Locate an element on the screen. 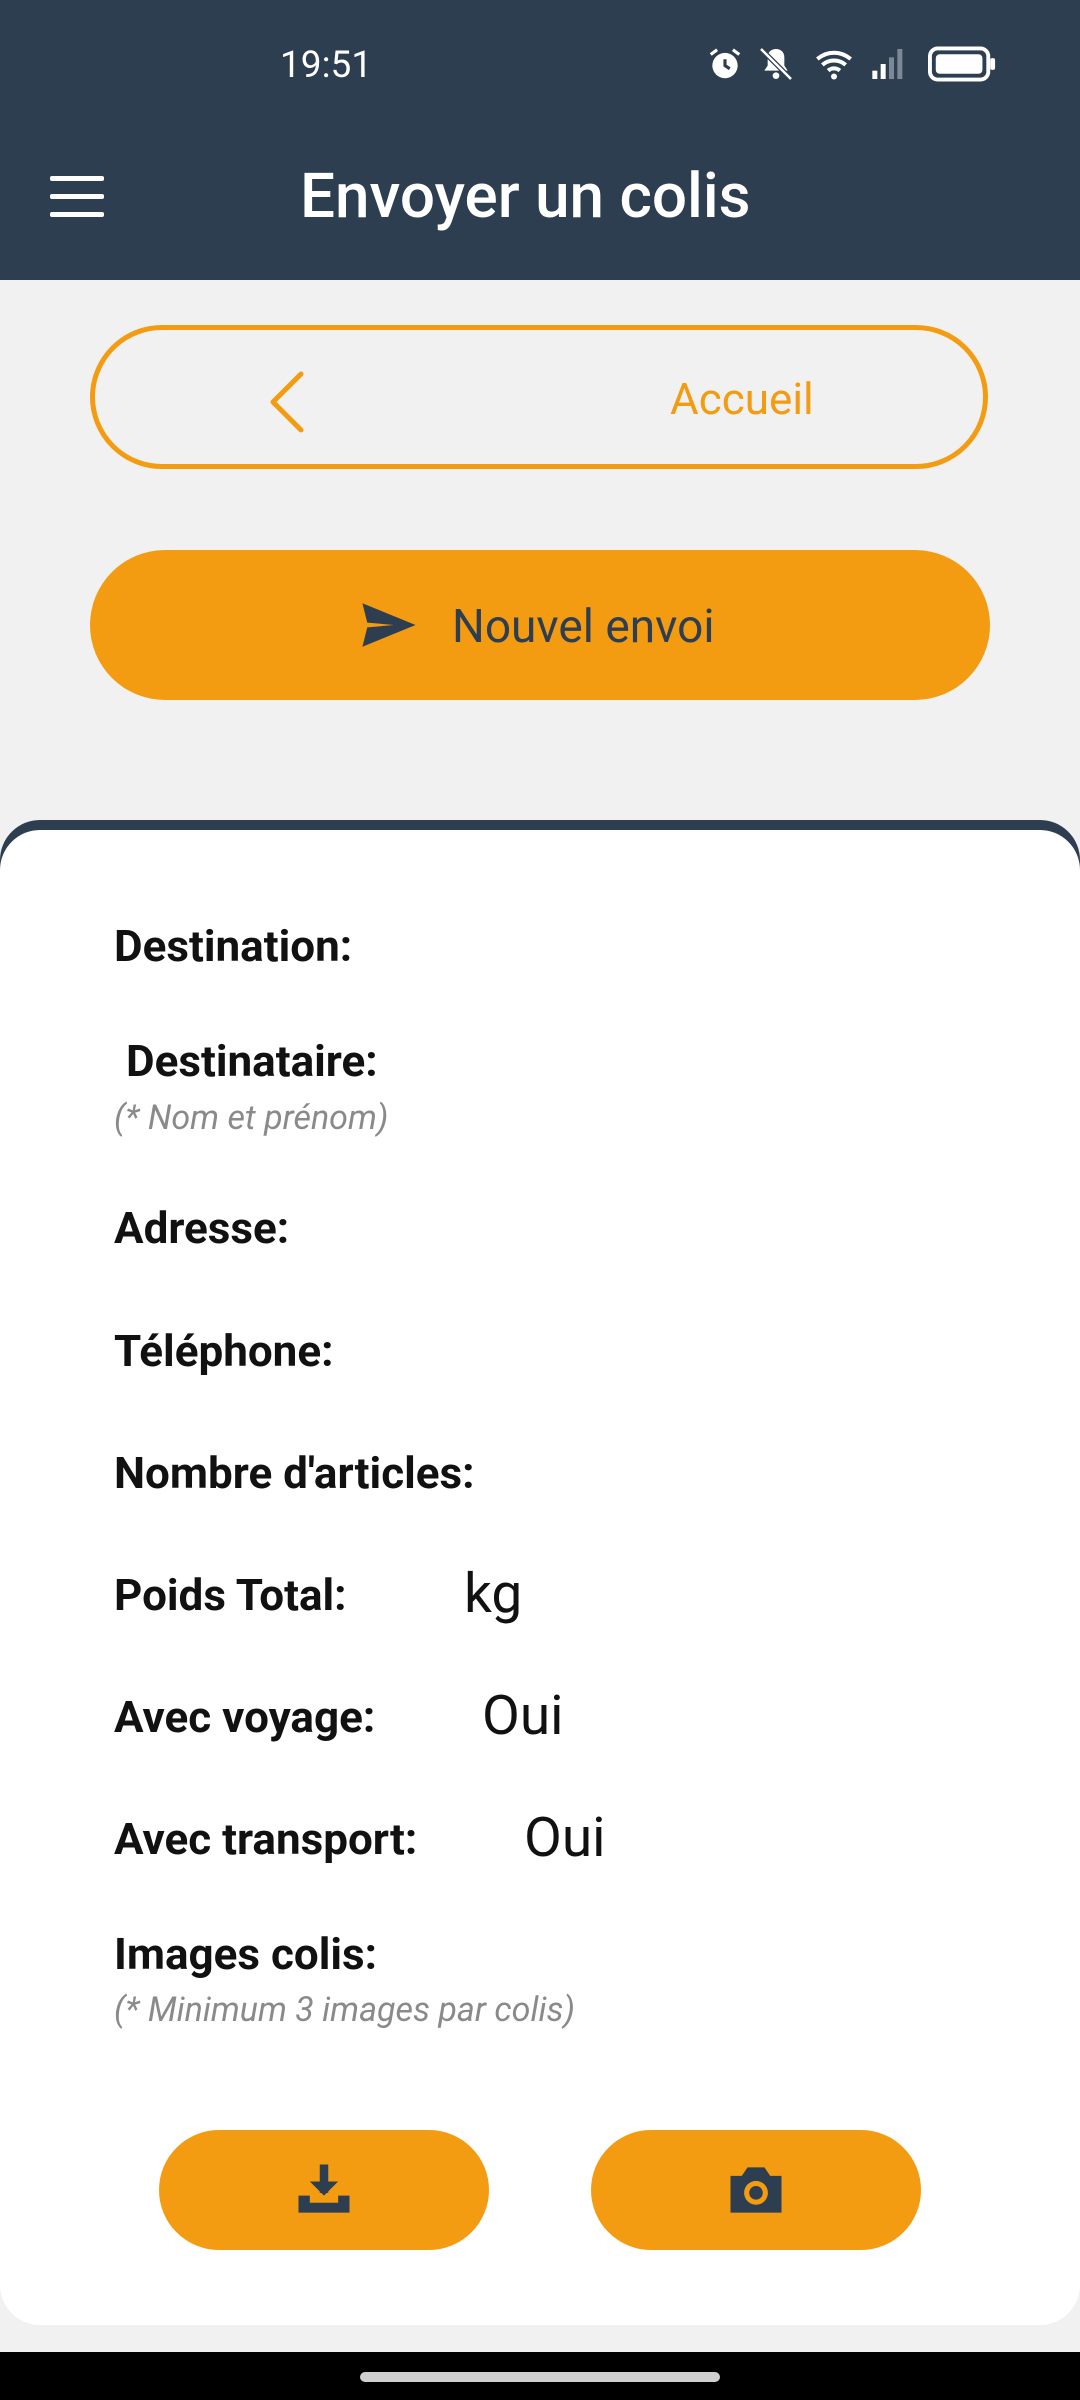 This screenshot has height=2400, width=1080. back-home-label: Accueil is located at coordinates (742, 399).